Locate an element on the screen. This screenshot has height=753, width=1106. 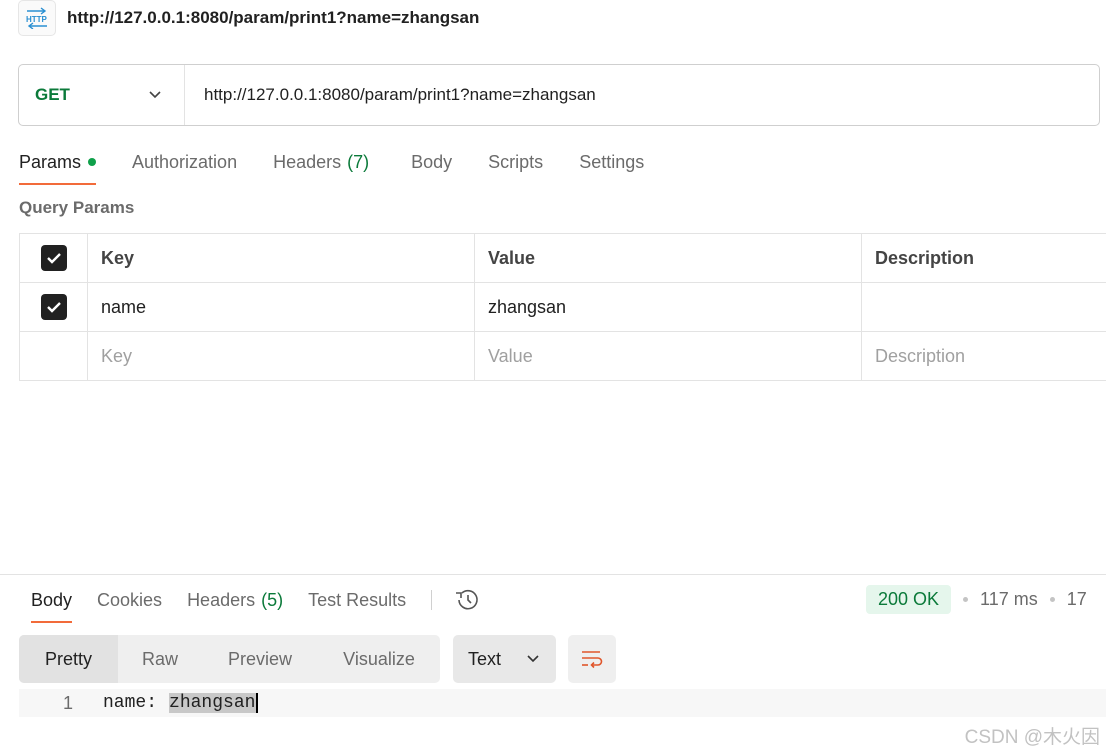
column-header-description: Description is located at coordinates (925, 257).